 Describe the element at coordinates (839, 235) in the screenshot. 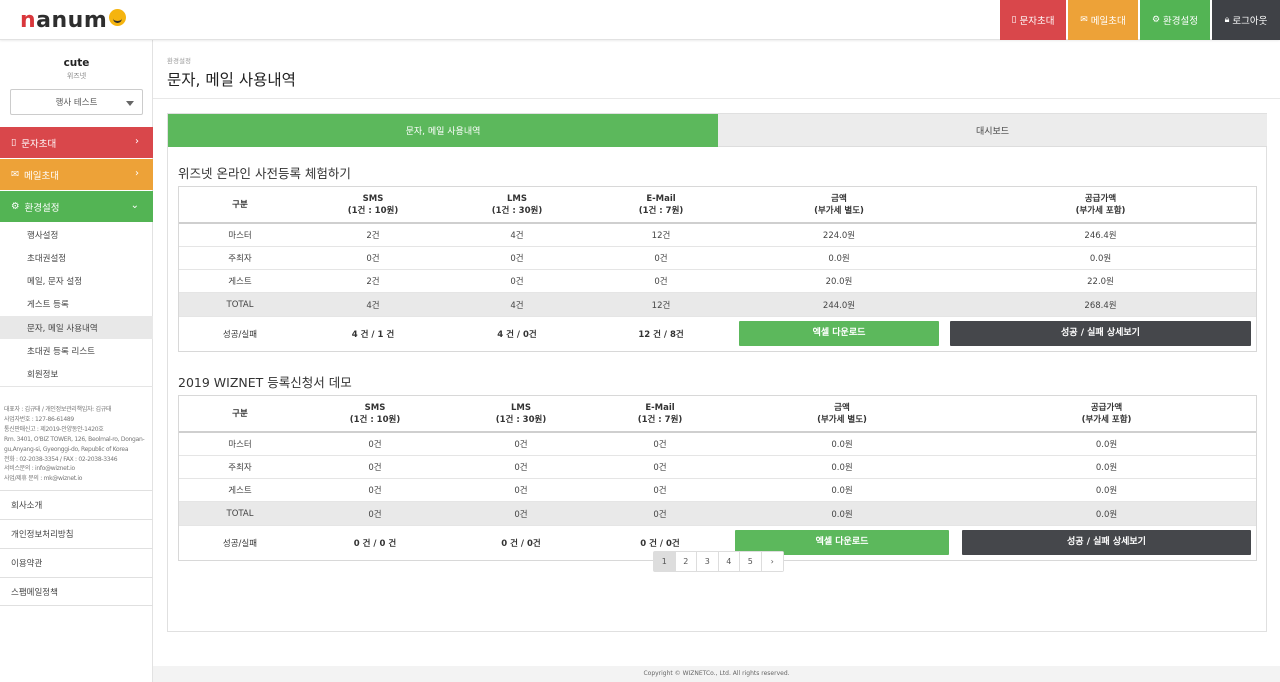

I see `cell-amount: 224.0원` at that location.